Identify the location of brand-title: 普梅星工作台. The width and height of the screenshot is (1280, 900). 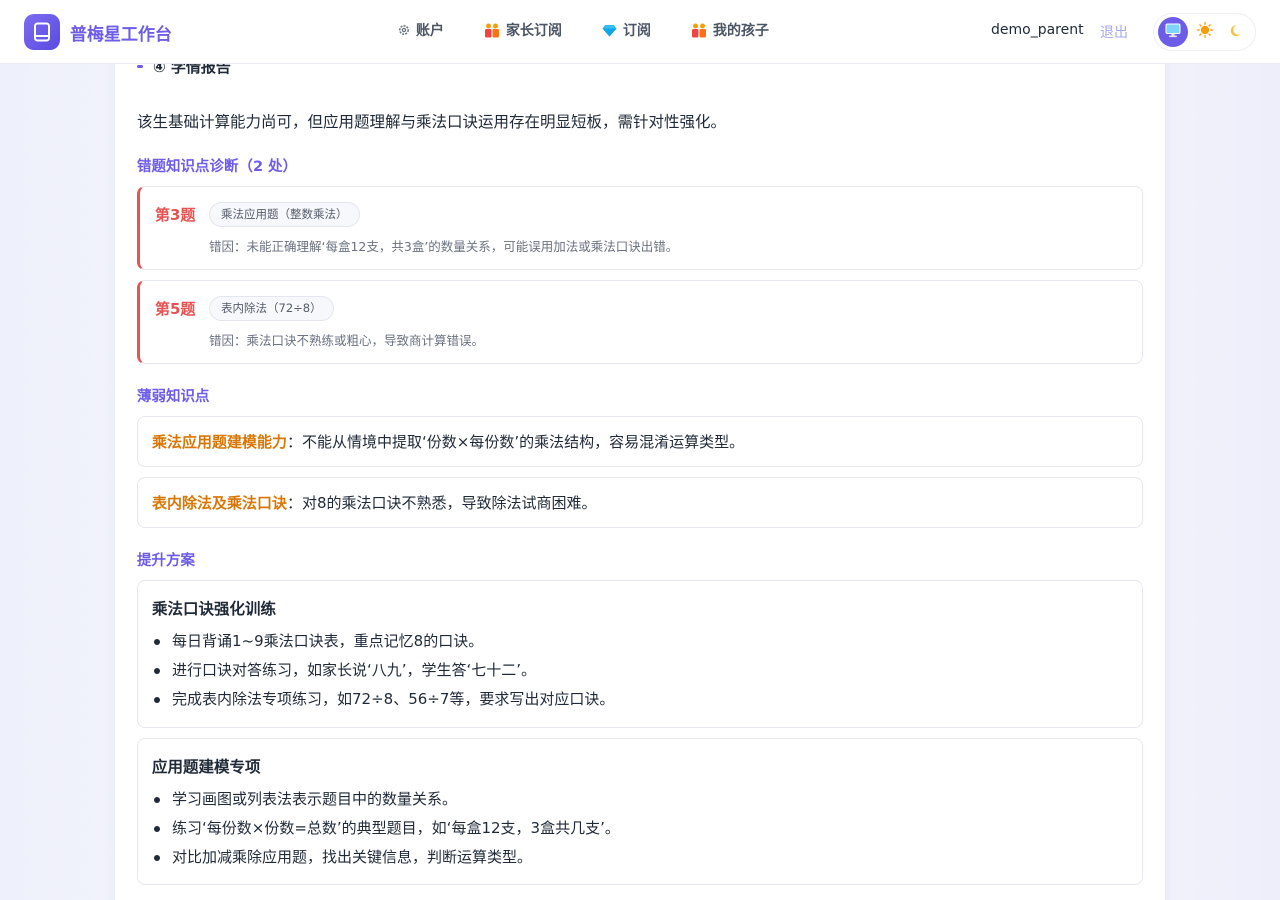
(121, 34).